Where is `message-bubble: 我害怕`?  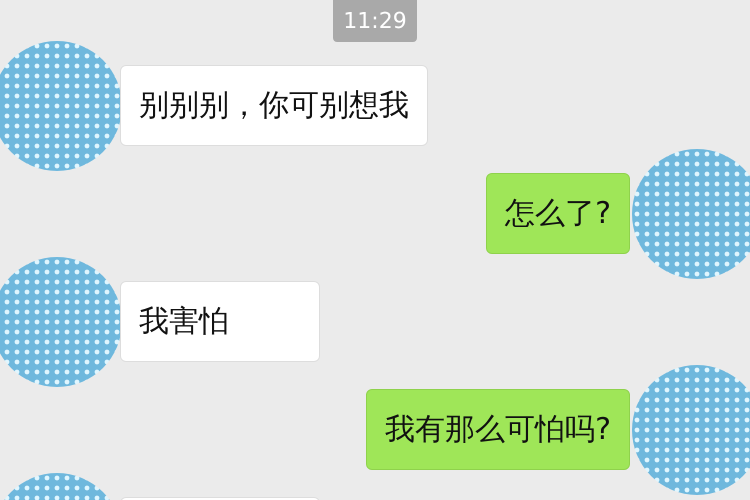
message-bubble: 我害怕 is located at coordinates (220, 321).